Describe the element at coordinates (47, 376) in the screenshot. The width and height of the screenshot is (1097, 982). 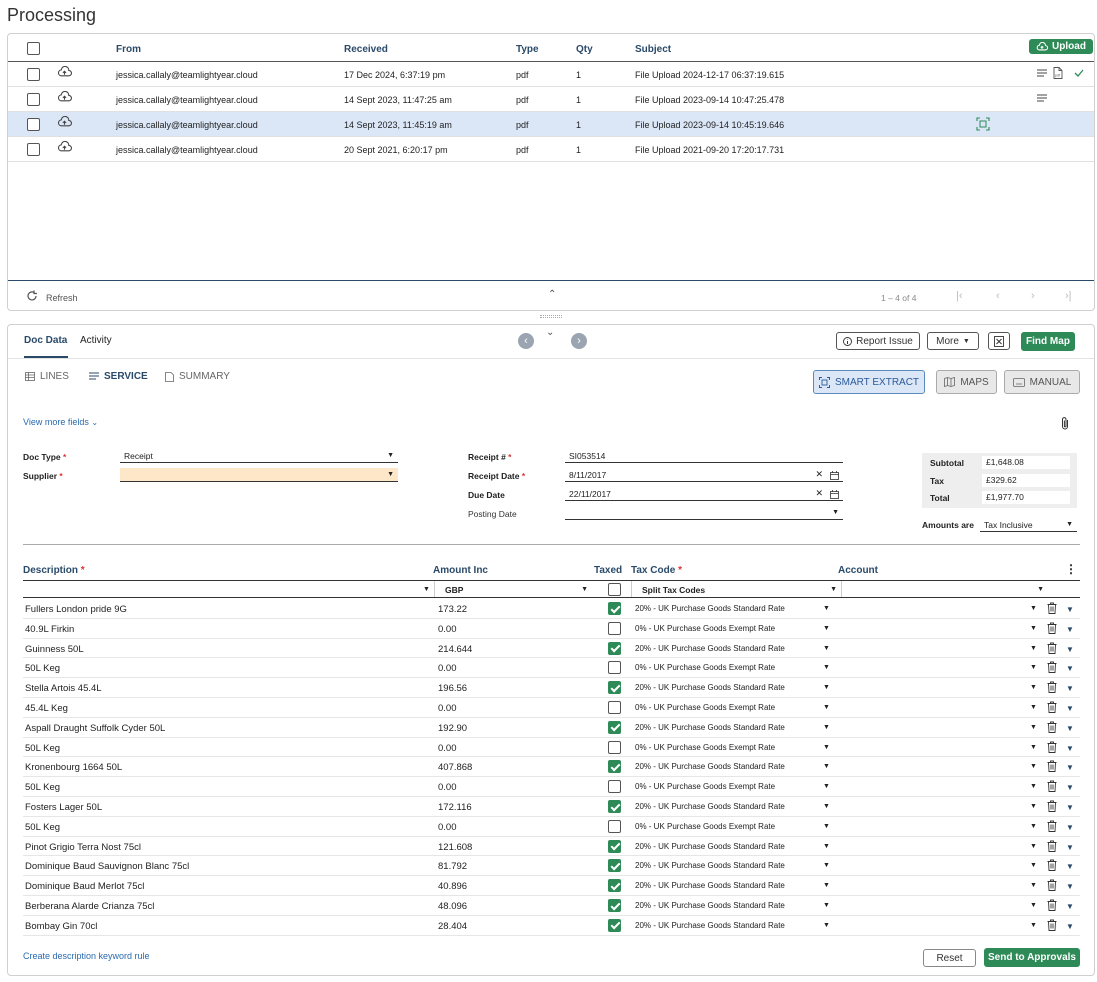
I see `subtab-lines: LINES` at that location.